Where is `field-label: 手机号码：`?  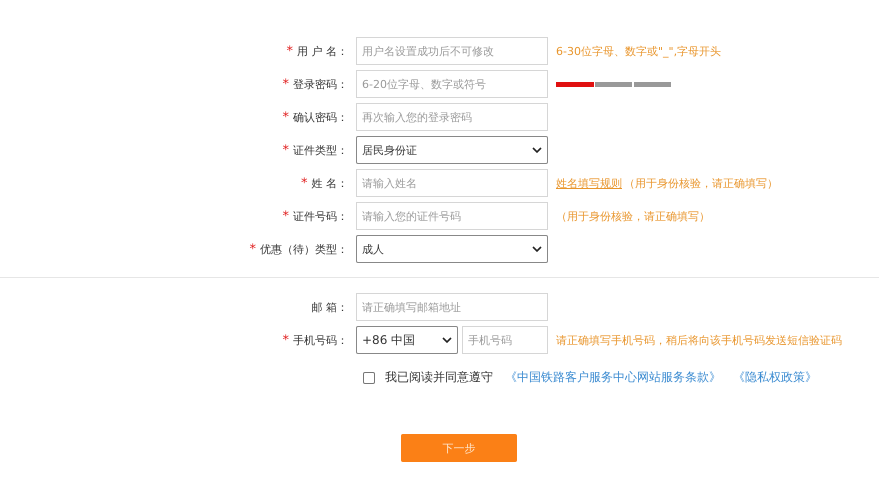 field-label: 手机号码： is located at coordinates (320, 340).